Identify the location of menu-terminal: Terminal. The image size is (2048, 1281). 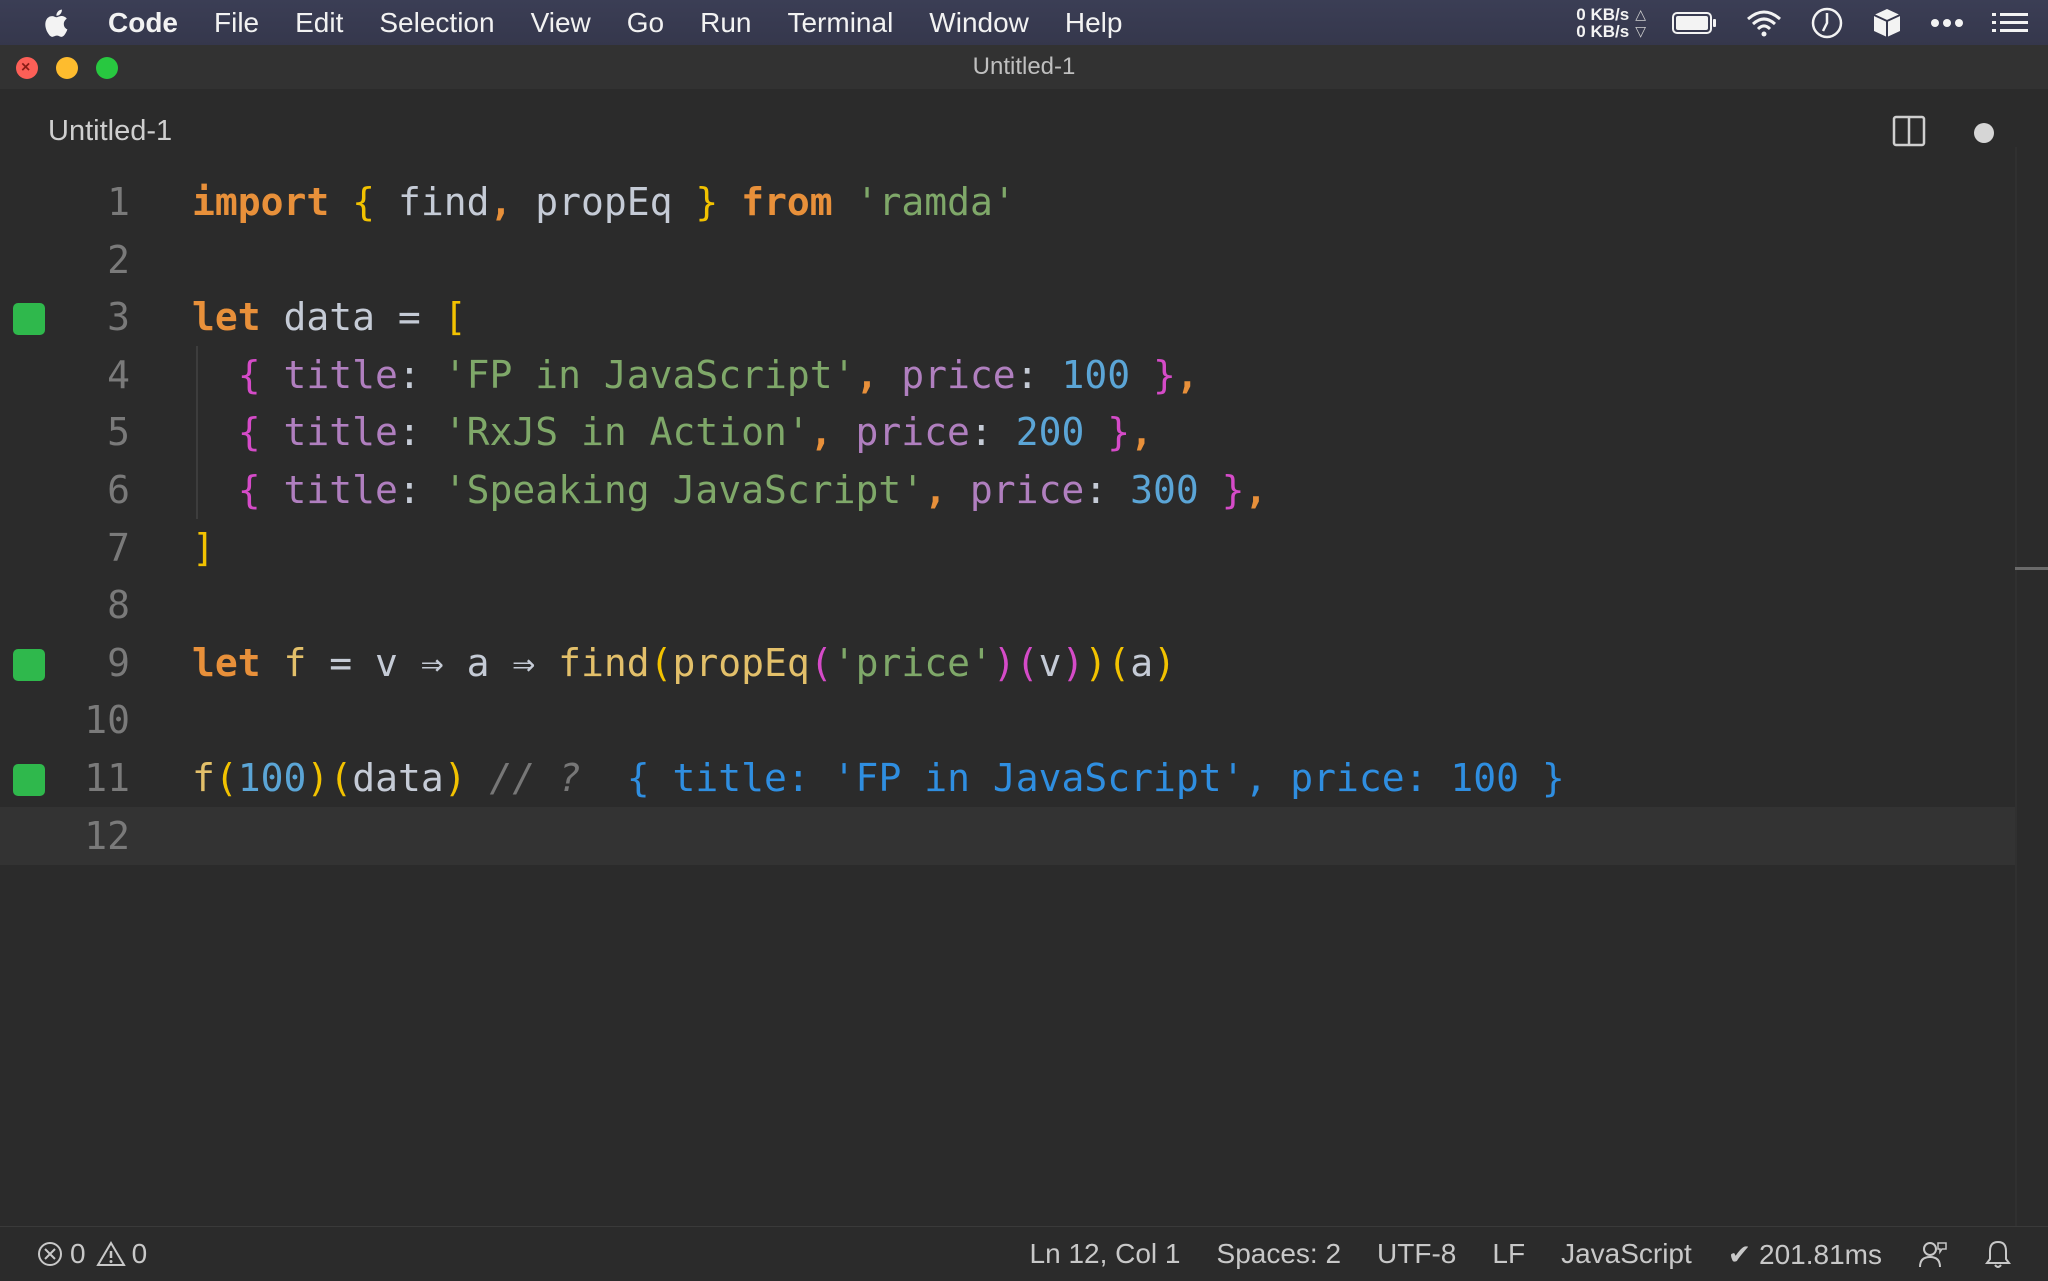
(840, 23).